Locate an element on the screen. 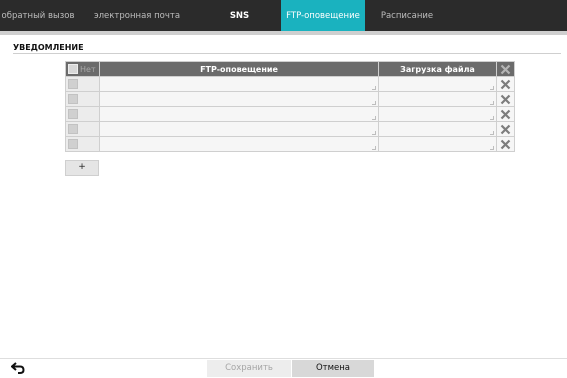  add-row-button: + is located at coordinates (82, 168).